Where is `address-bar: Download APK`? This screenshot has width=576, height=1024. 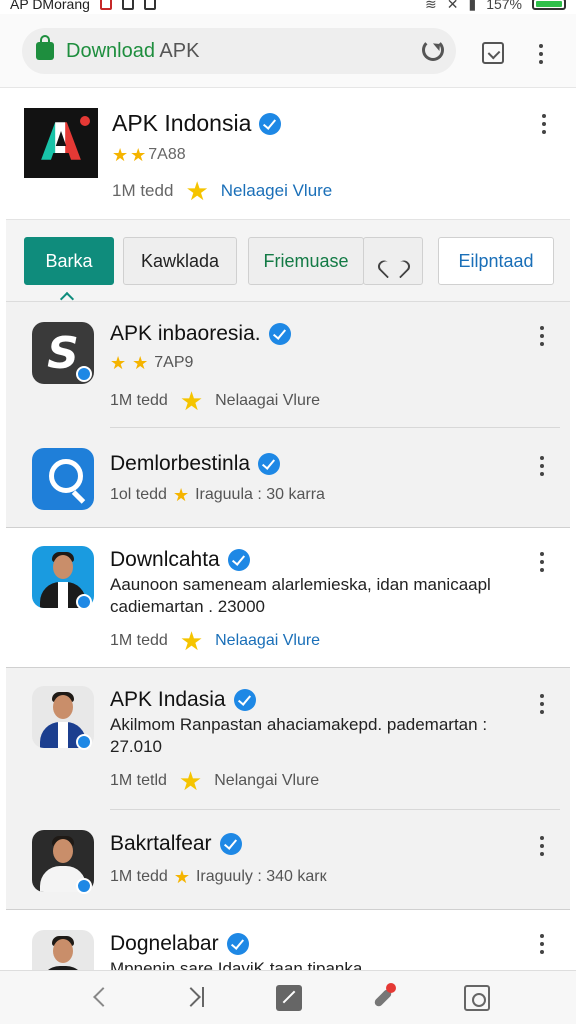
address-bar: Download APK is located at coordinates (239, 51).